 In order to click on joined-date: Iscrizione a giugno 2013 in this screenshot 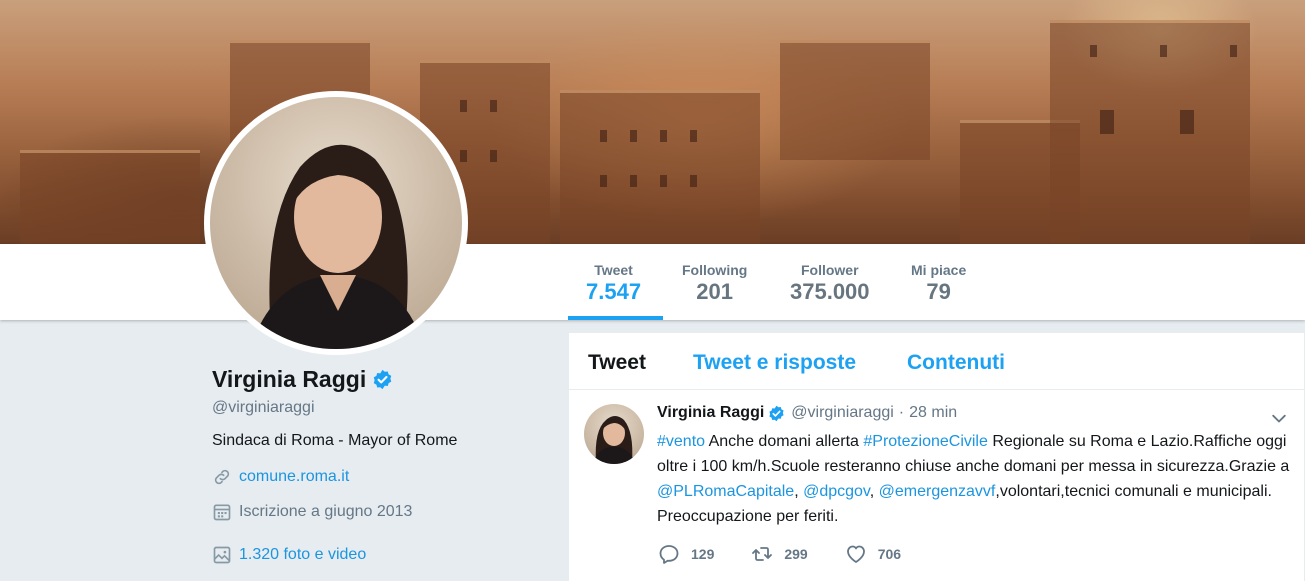, I will do `click(326, 511)`.